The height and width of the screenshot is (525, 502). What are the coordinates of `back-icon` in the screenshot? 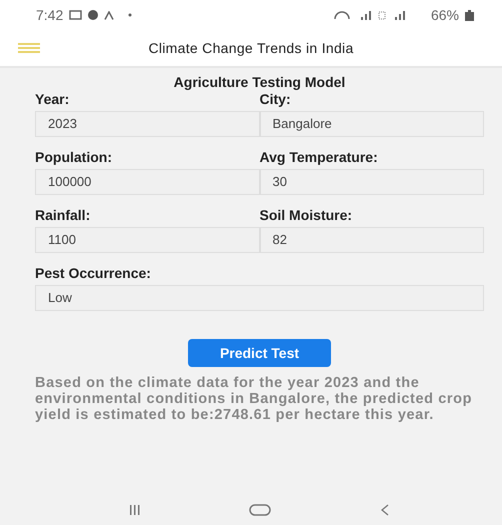 It's located at (385, 510).